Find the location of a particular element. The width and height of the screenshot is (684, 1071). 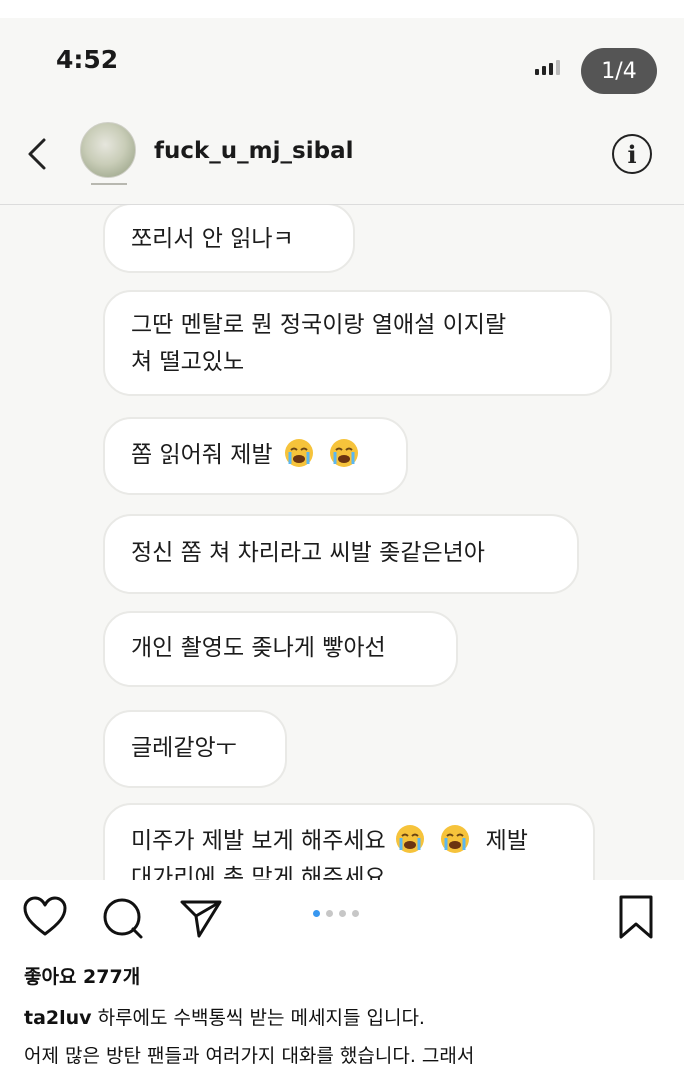

comment-bubble-icon is located at coordinates (123, 918).